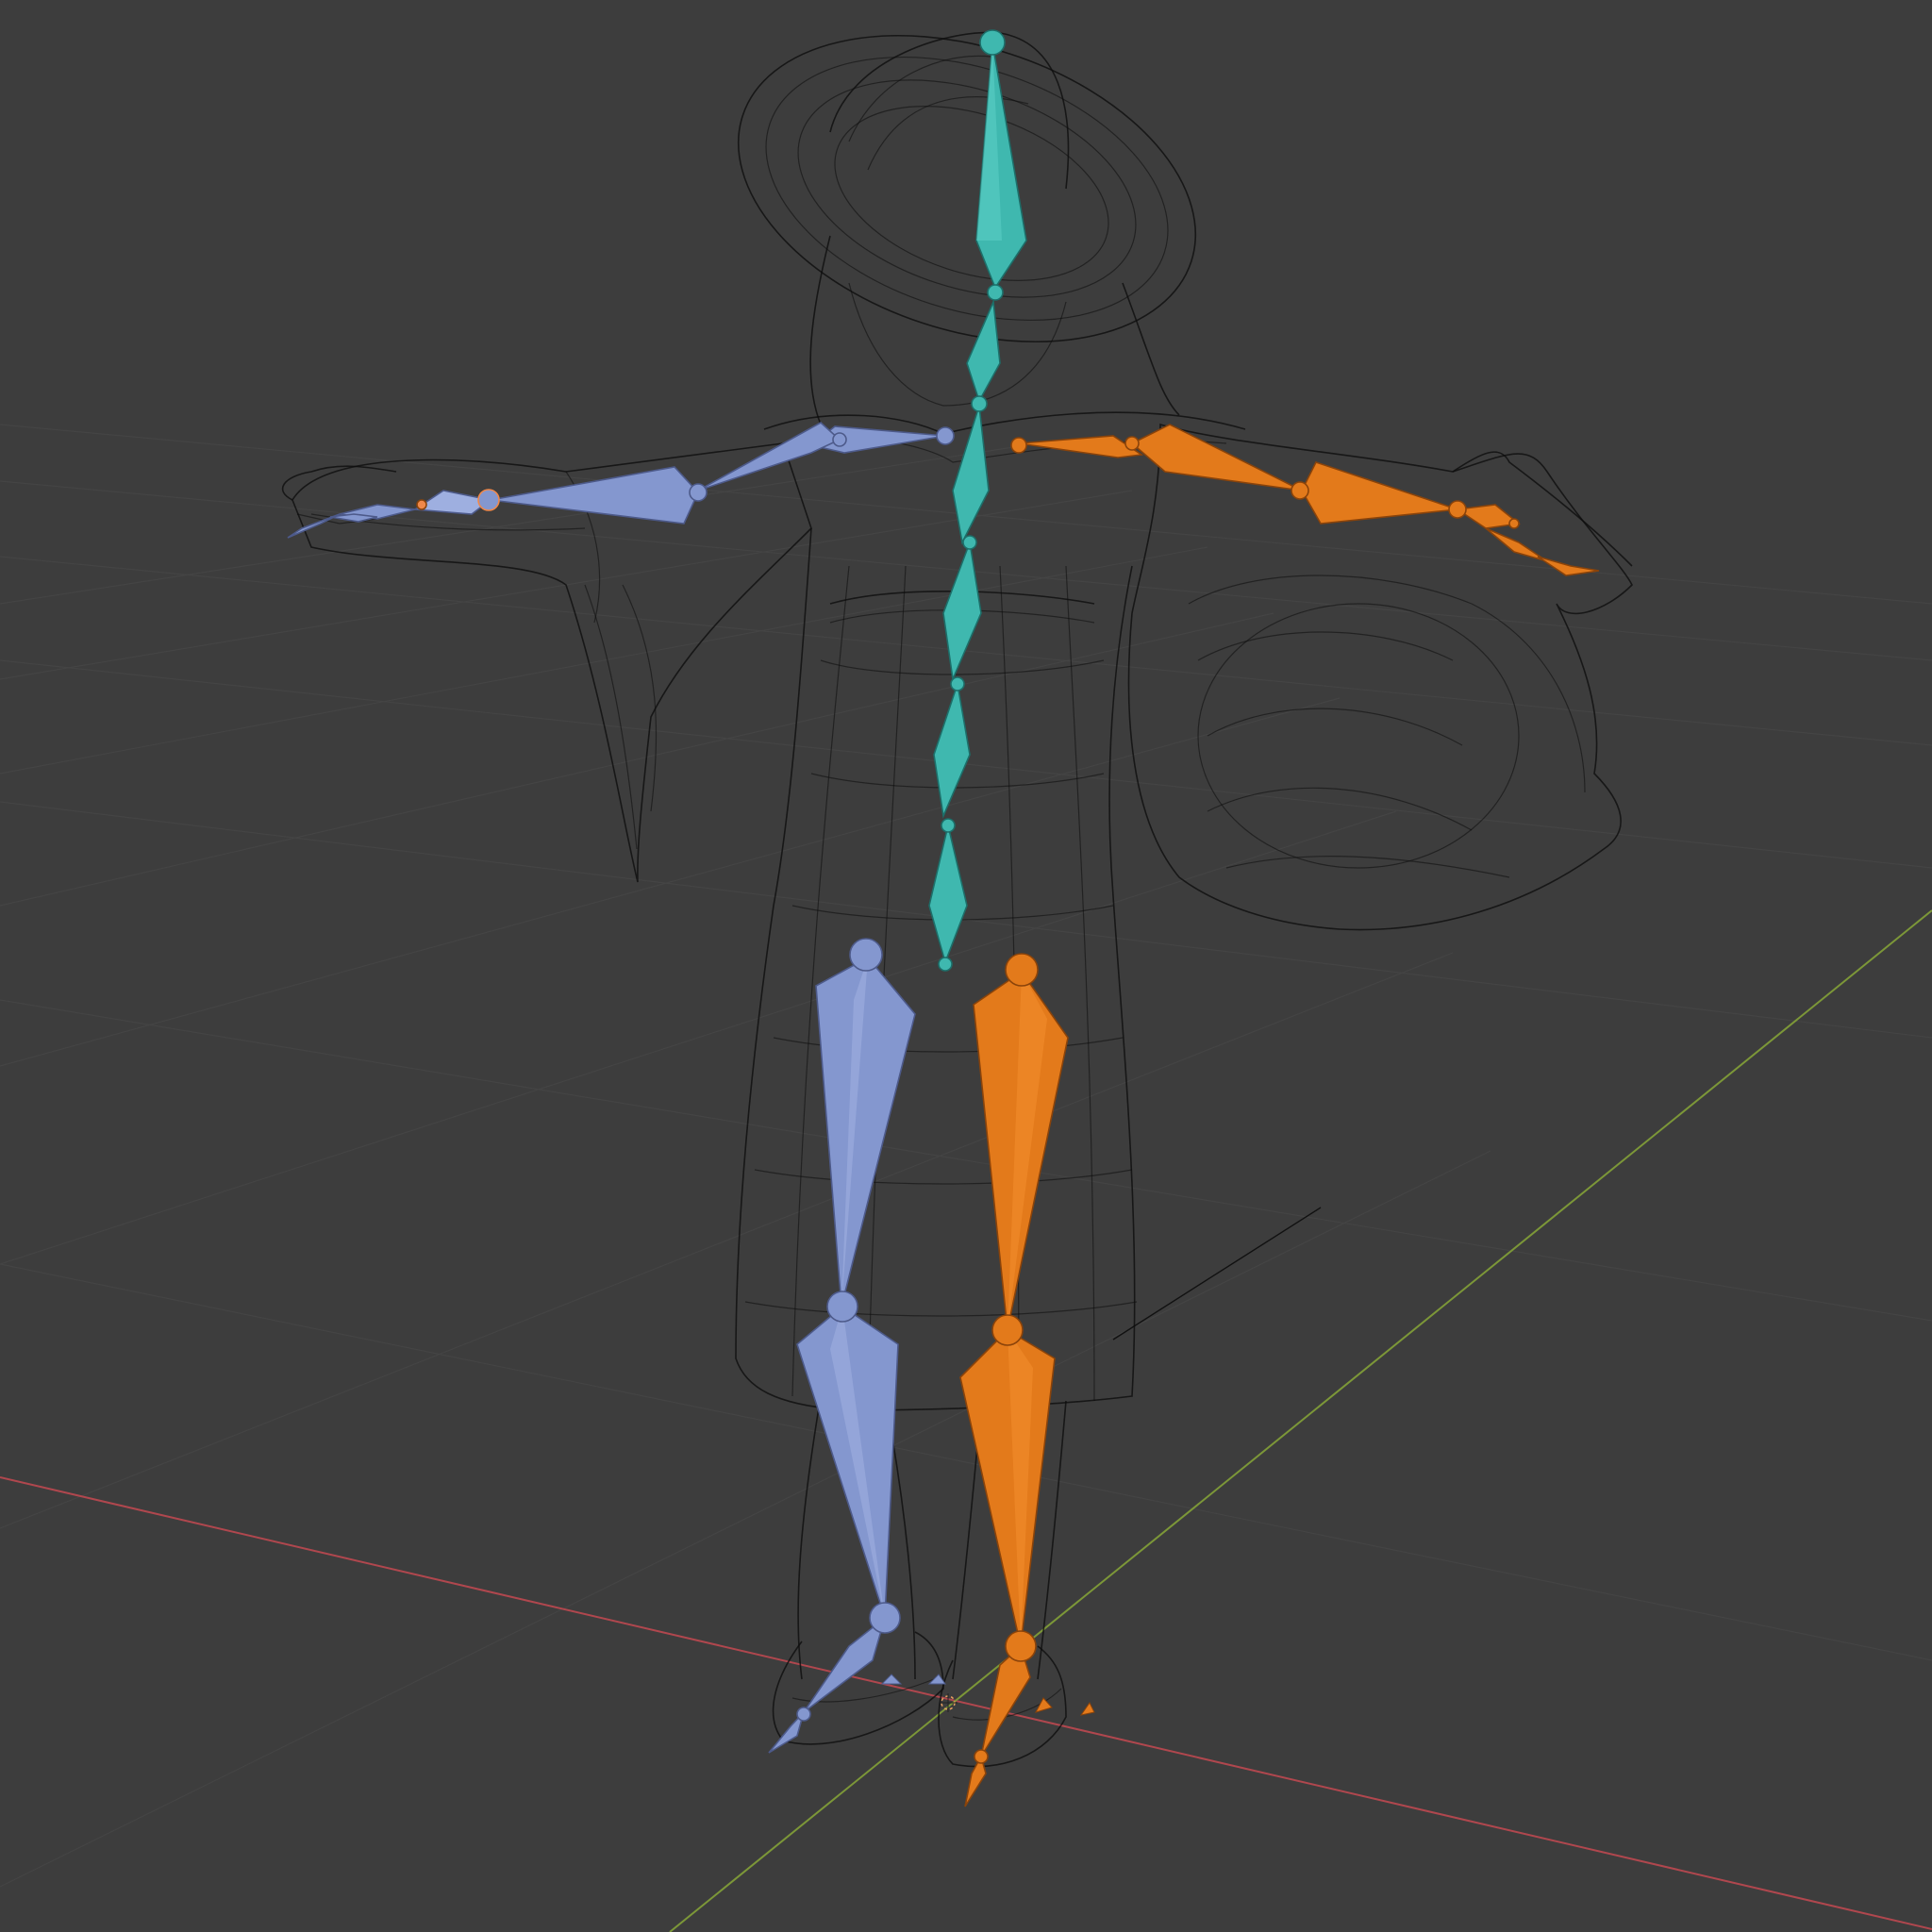 This screenshot has width=1932, height=1932. I want to click on spine-bone-chain, so click(978, 501).